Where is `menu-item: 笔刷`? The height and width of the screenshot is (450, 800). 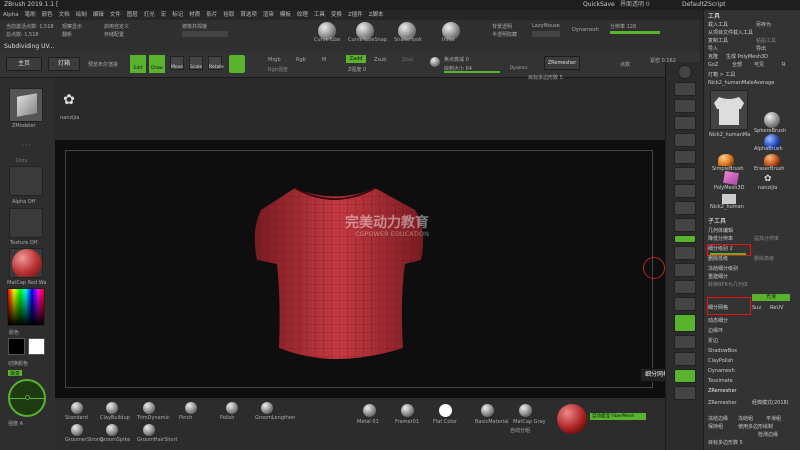
menu-item: 笔刷 is located at coordinates (30, 15).